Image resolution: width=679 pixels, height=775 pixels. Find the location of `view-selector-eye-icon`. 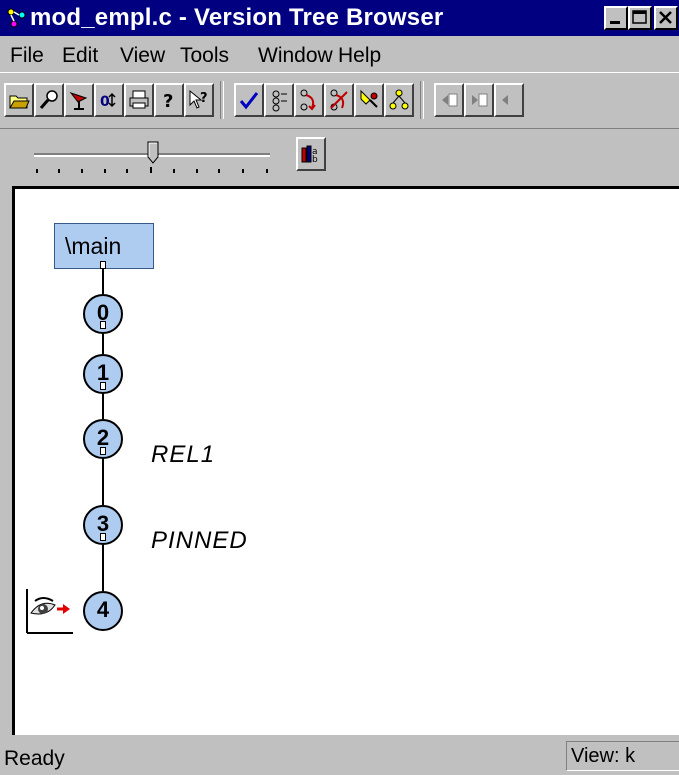

view-selector-eye-icon is located at coordinates (49, 611).